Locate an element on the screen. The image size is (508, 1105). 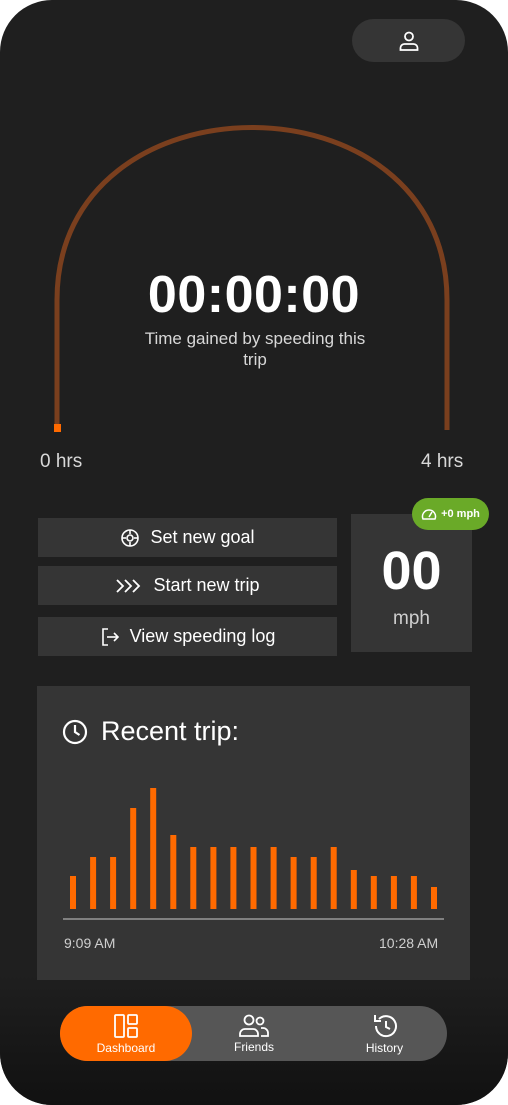
bottom-tab-bar: Dashboard Friends History is located at coordinates (253, 1033).